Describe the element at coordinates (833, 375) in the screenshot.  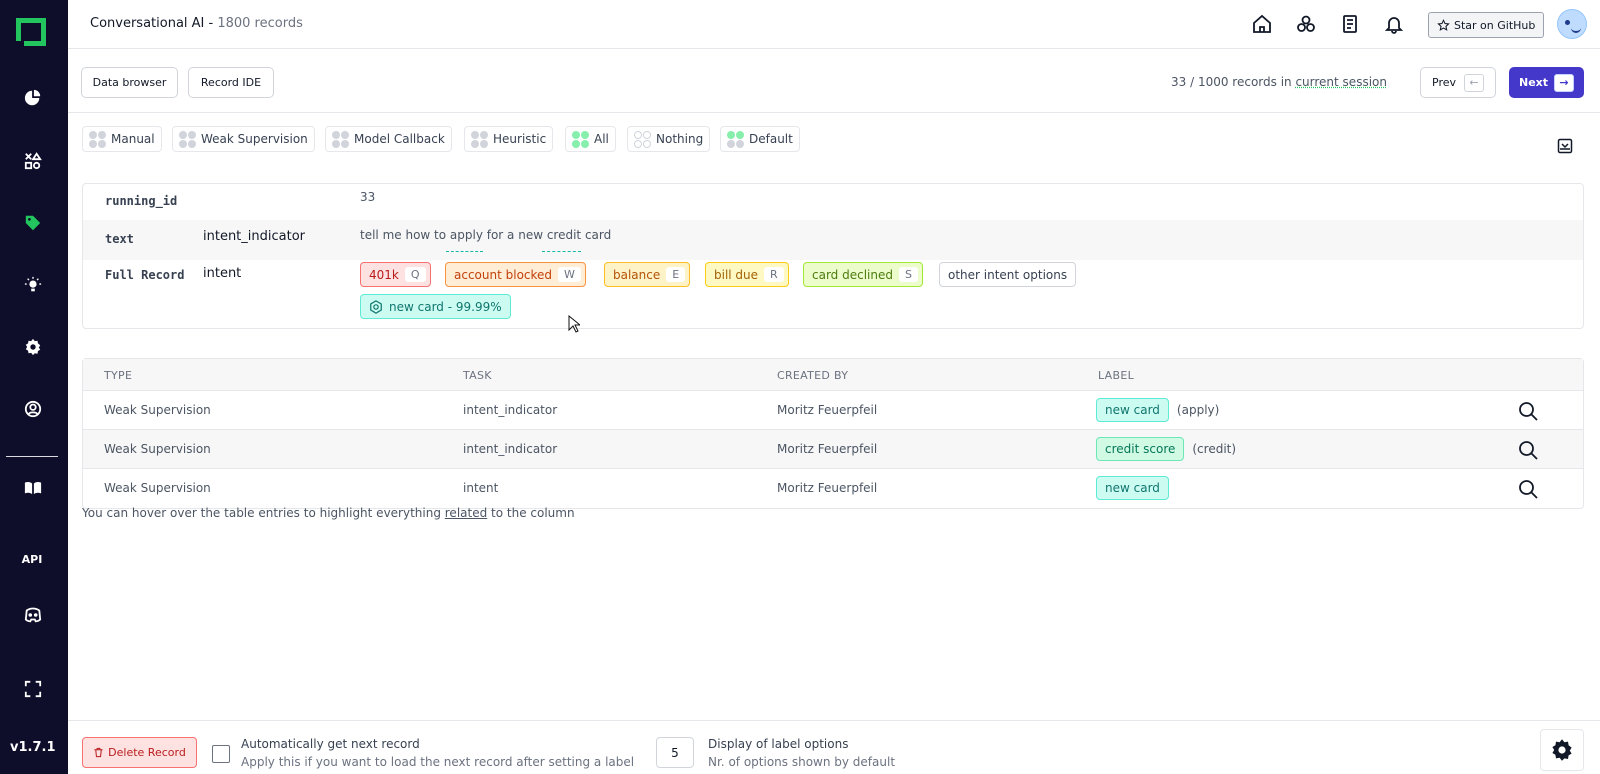
I see `table-header: TYPE TASK CREATED BY LABEL` at that location.